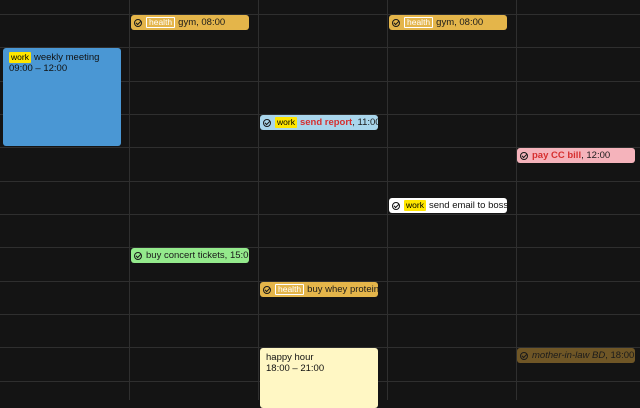 Image resolution: width=640 pixels, height=408 pixels. I want to click on event-send-email: work send email to boss,, so click(448, 205).